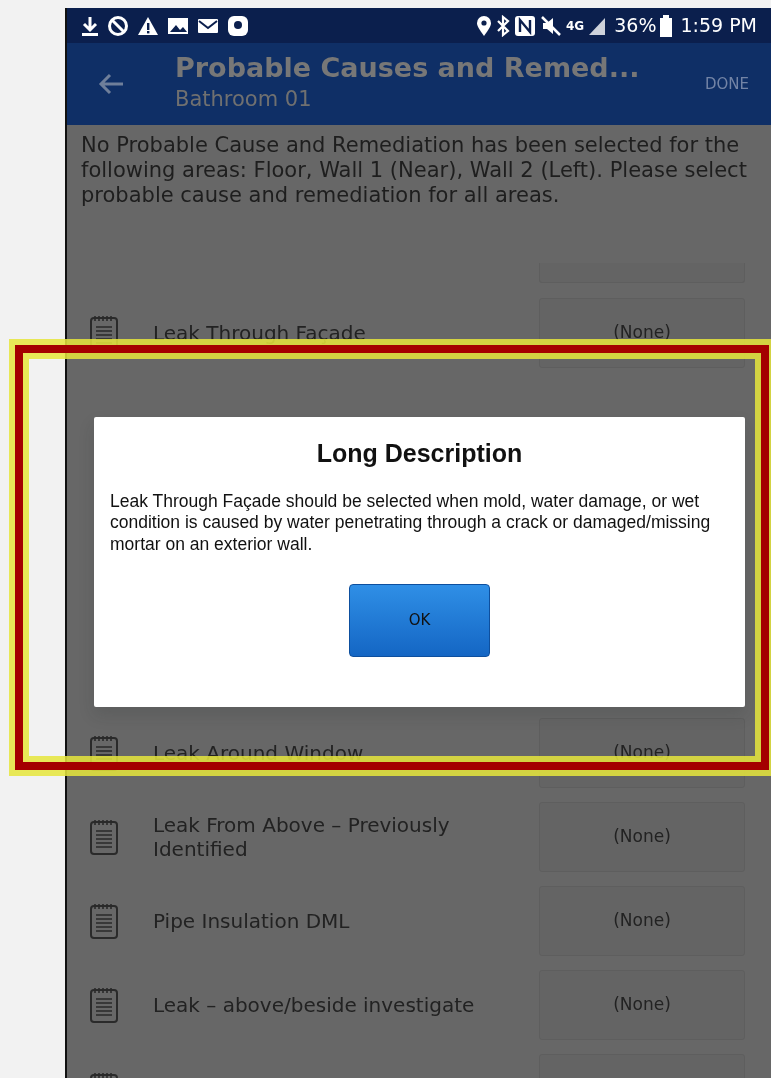 The height and width of the screenshot is (1078, 771). Describe the element at coordinates (419, 621) in the screenshot. I see `ok-button: OK` at that location.